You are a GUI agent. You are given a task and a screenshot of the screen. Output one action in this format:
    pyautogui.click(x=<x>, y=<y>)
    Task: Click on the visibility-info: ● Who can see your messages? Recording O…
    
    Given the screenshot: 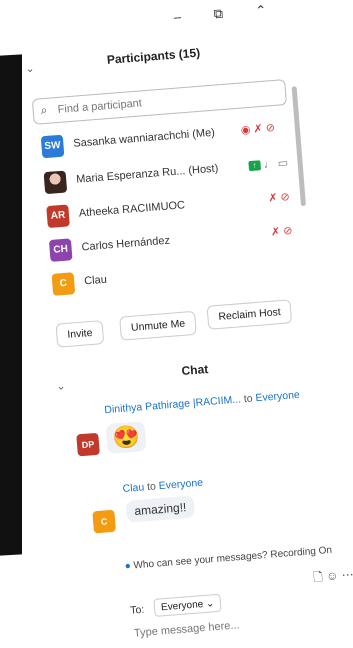 What is the action you would take?
    pyautogui.click(x=228, y=558)
    